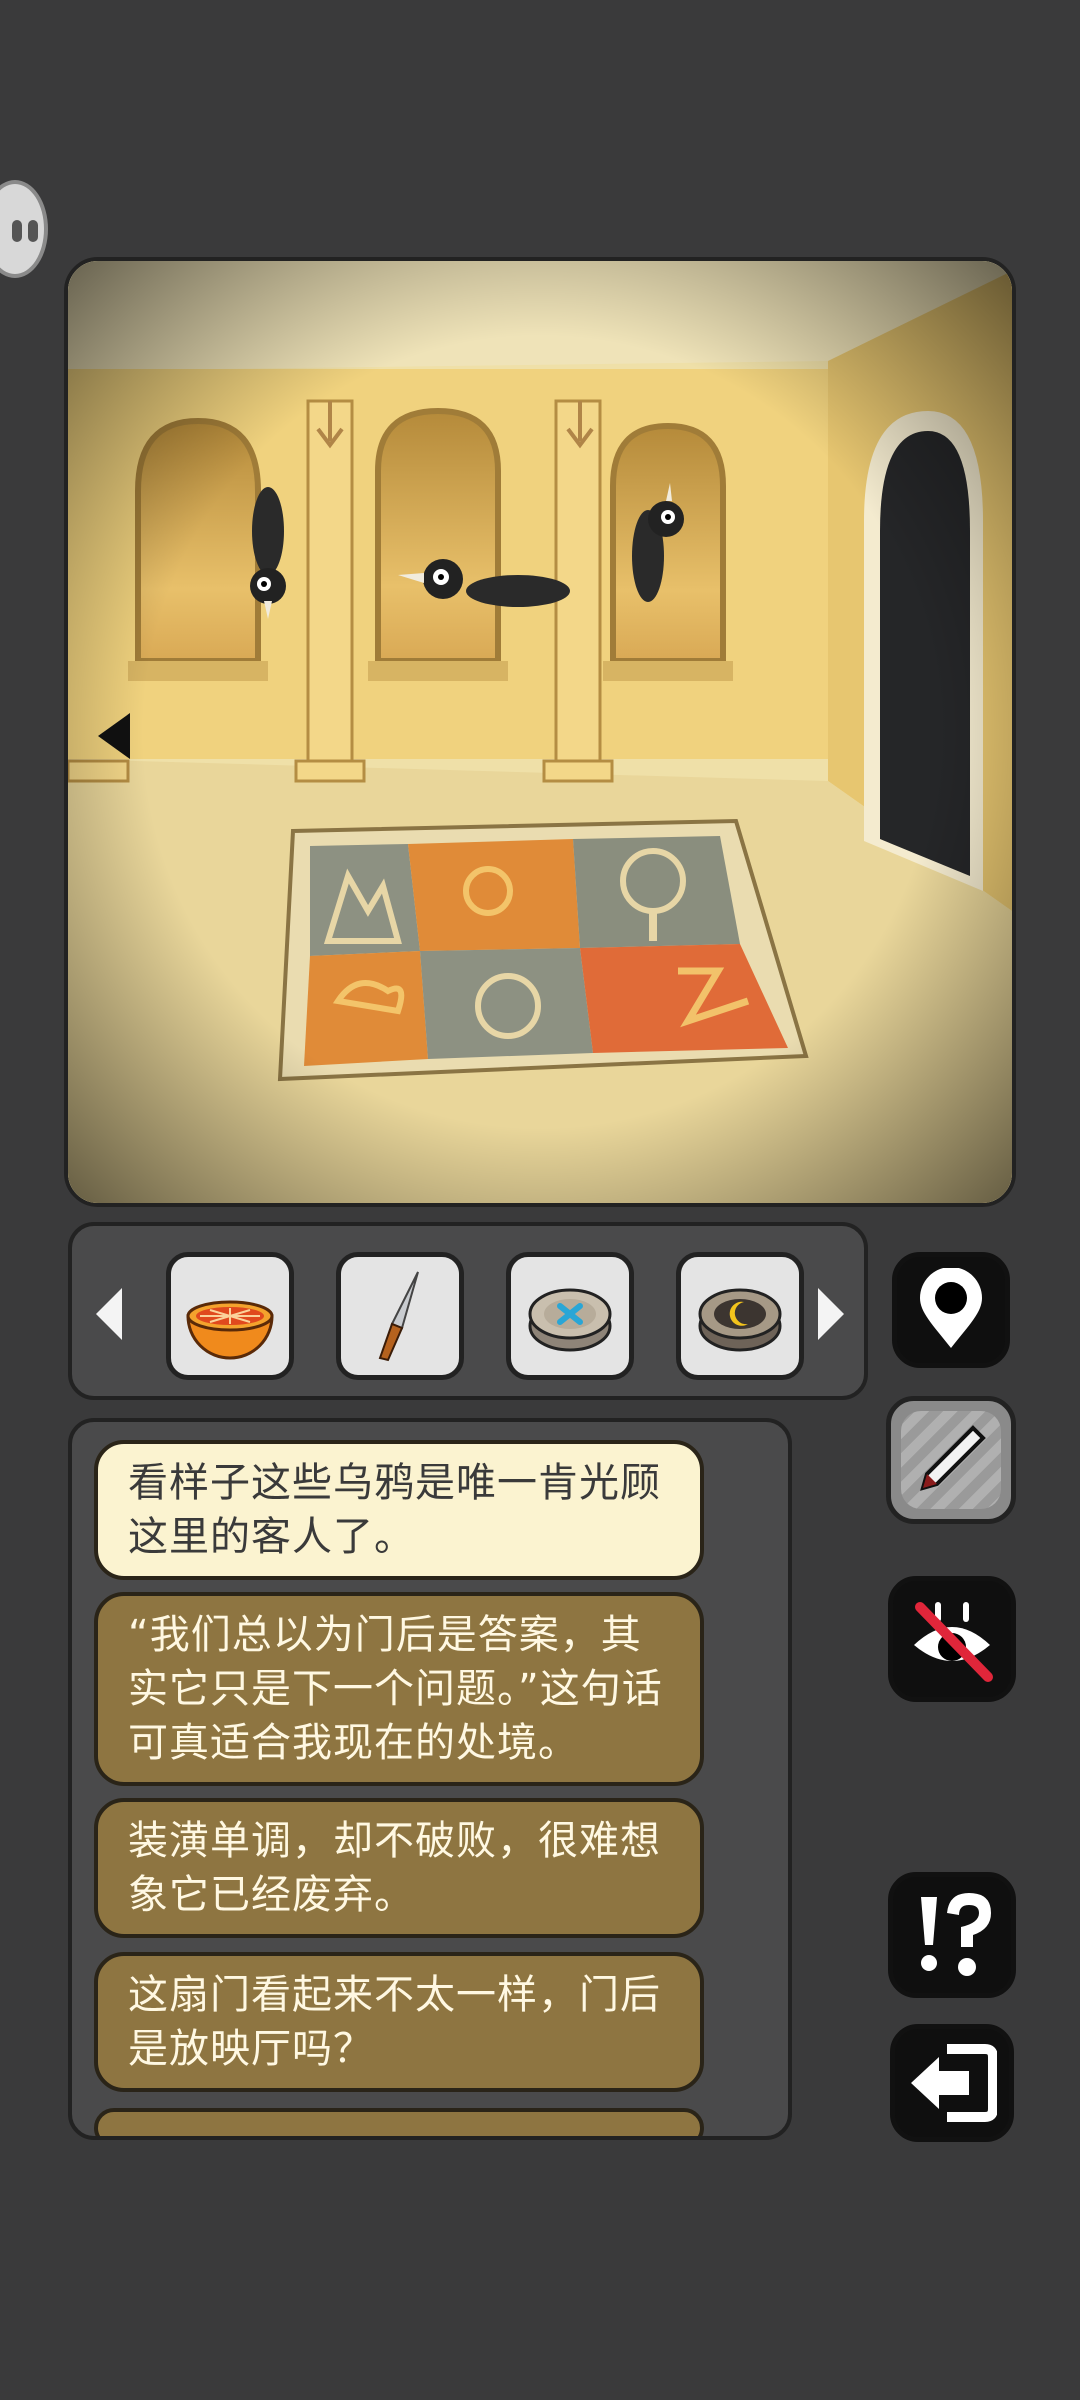 This screenshot has height=2400, width=1080. I want to click on inventory-slot-knife, so click(400, 1316).